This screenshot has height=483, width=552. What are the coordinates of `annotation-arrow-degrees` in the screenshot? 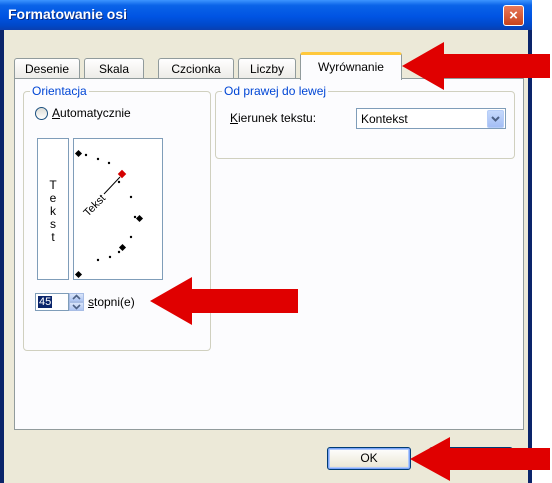 It's located at (224, 301).